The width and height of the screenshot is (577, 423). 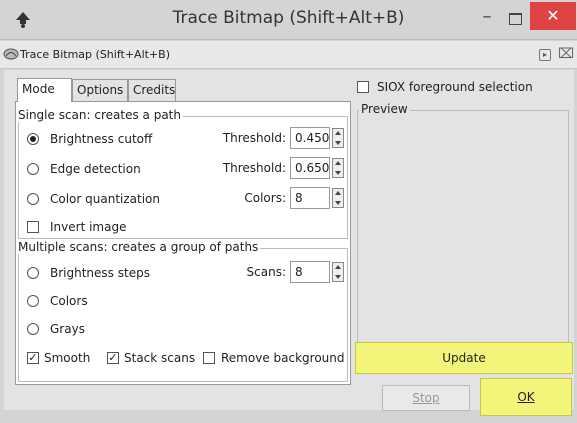 I want to click on multi-scan-label: Multiple scans: creates a group of paths, so click(x=138, y=247).